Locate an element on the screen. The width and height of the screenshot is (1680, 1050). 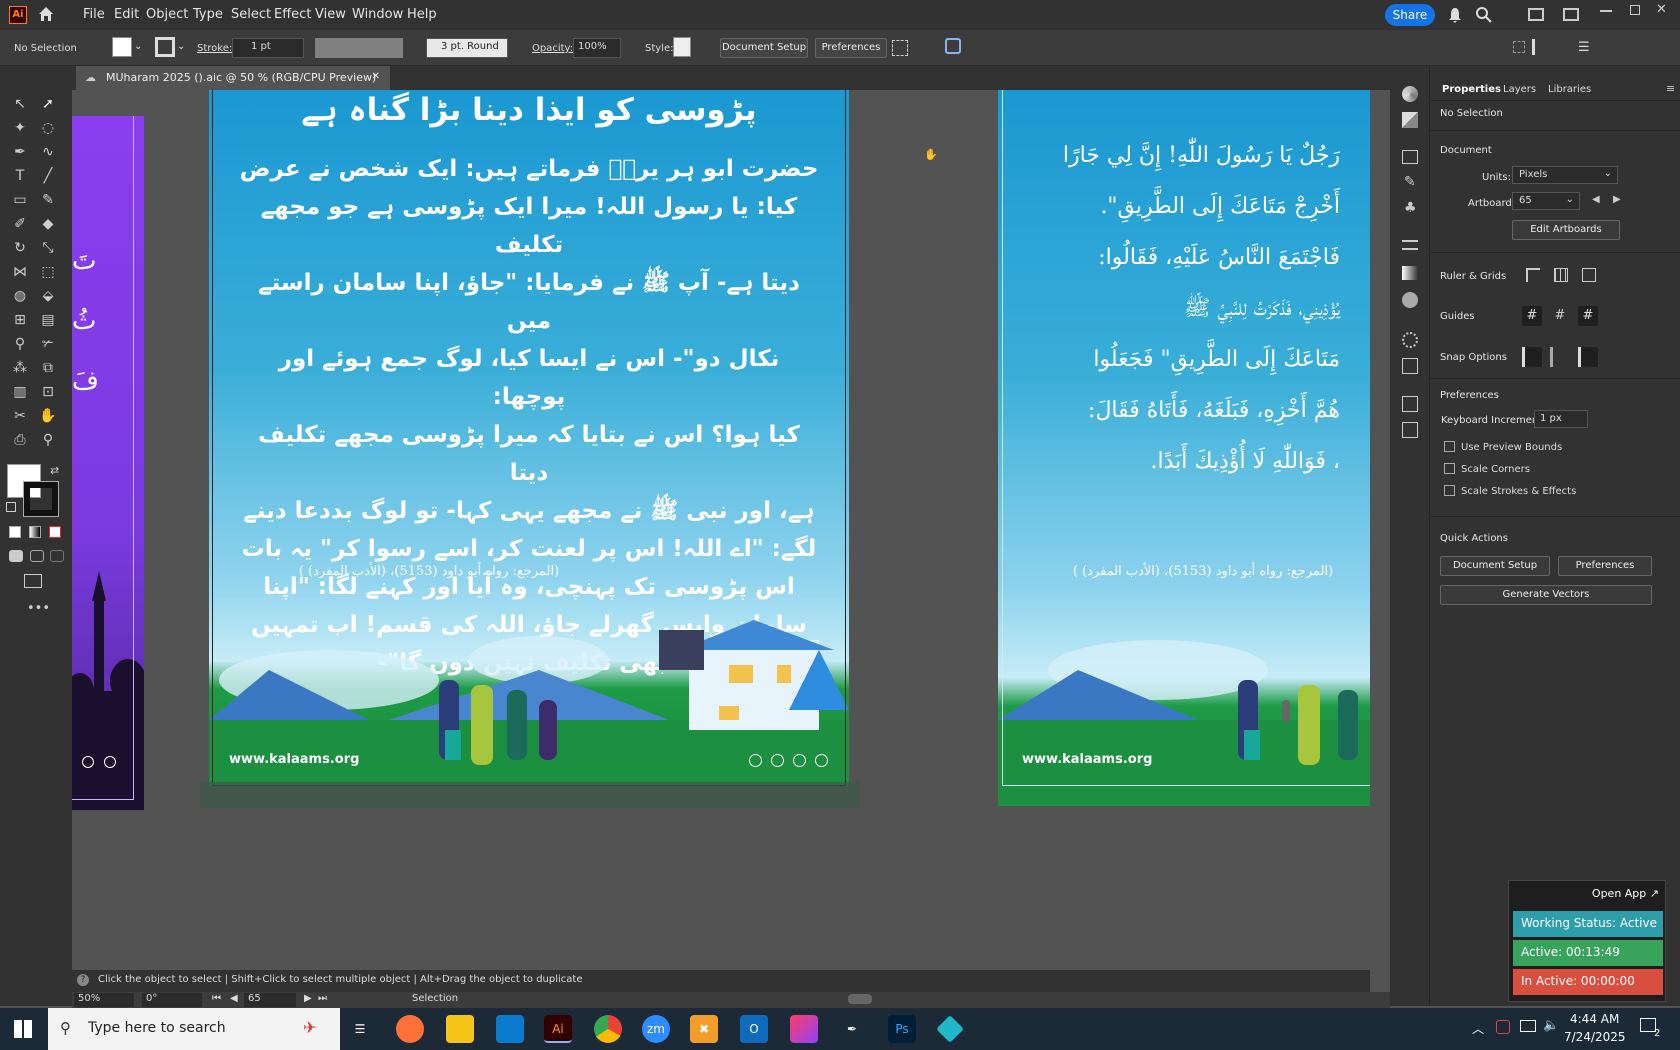
chrome-icon is located at coordinates (608, 1029).